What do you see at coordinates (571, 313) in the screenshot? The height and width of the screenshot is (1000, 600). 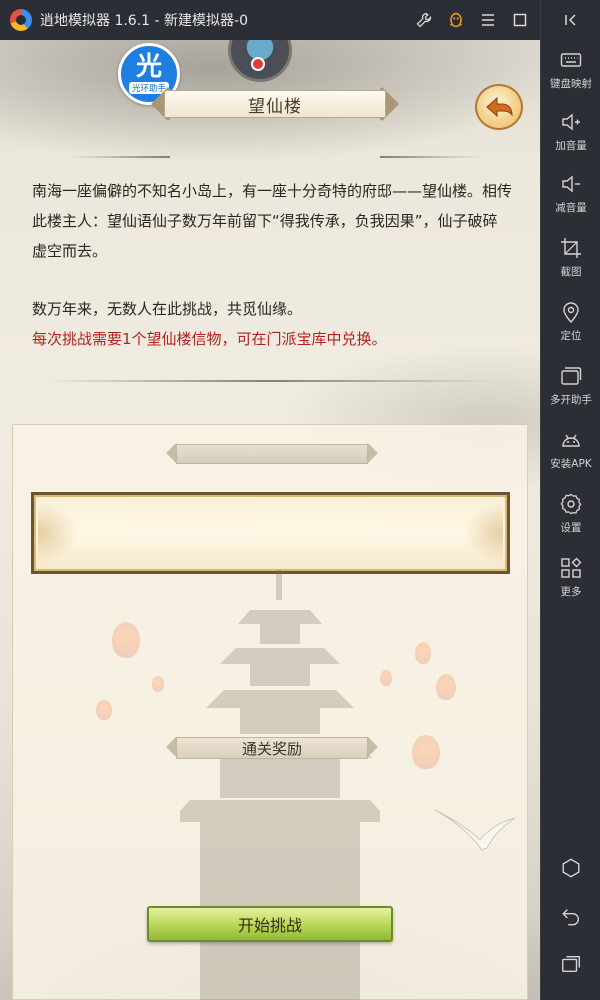 I see `location-pin-icon` at bounding box center [571, 313].